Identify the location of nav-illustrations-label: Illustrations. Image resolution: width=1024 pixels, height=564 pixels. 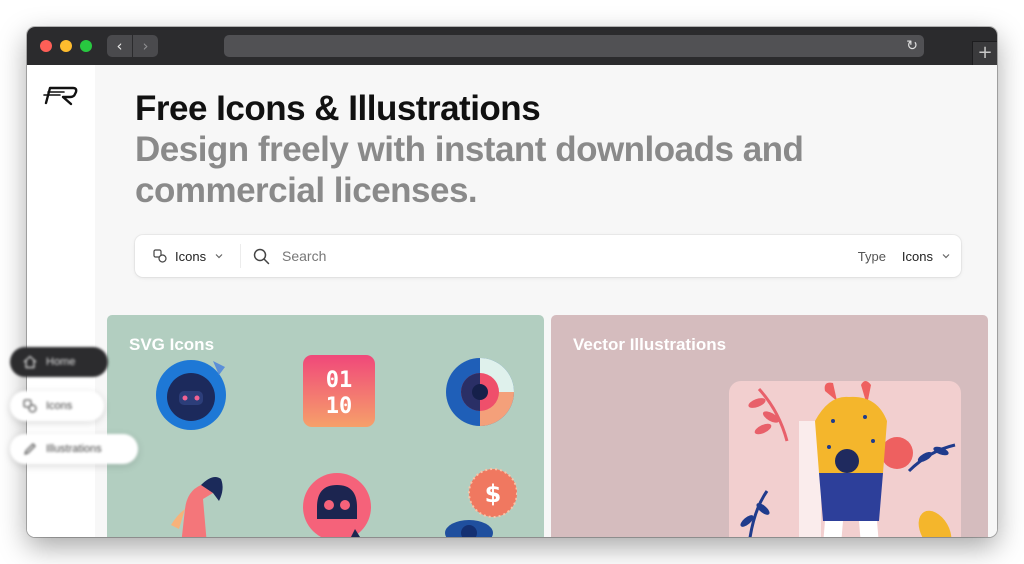
(74, 449).